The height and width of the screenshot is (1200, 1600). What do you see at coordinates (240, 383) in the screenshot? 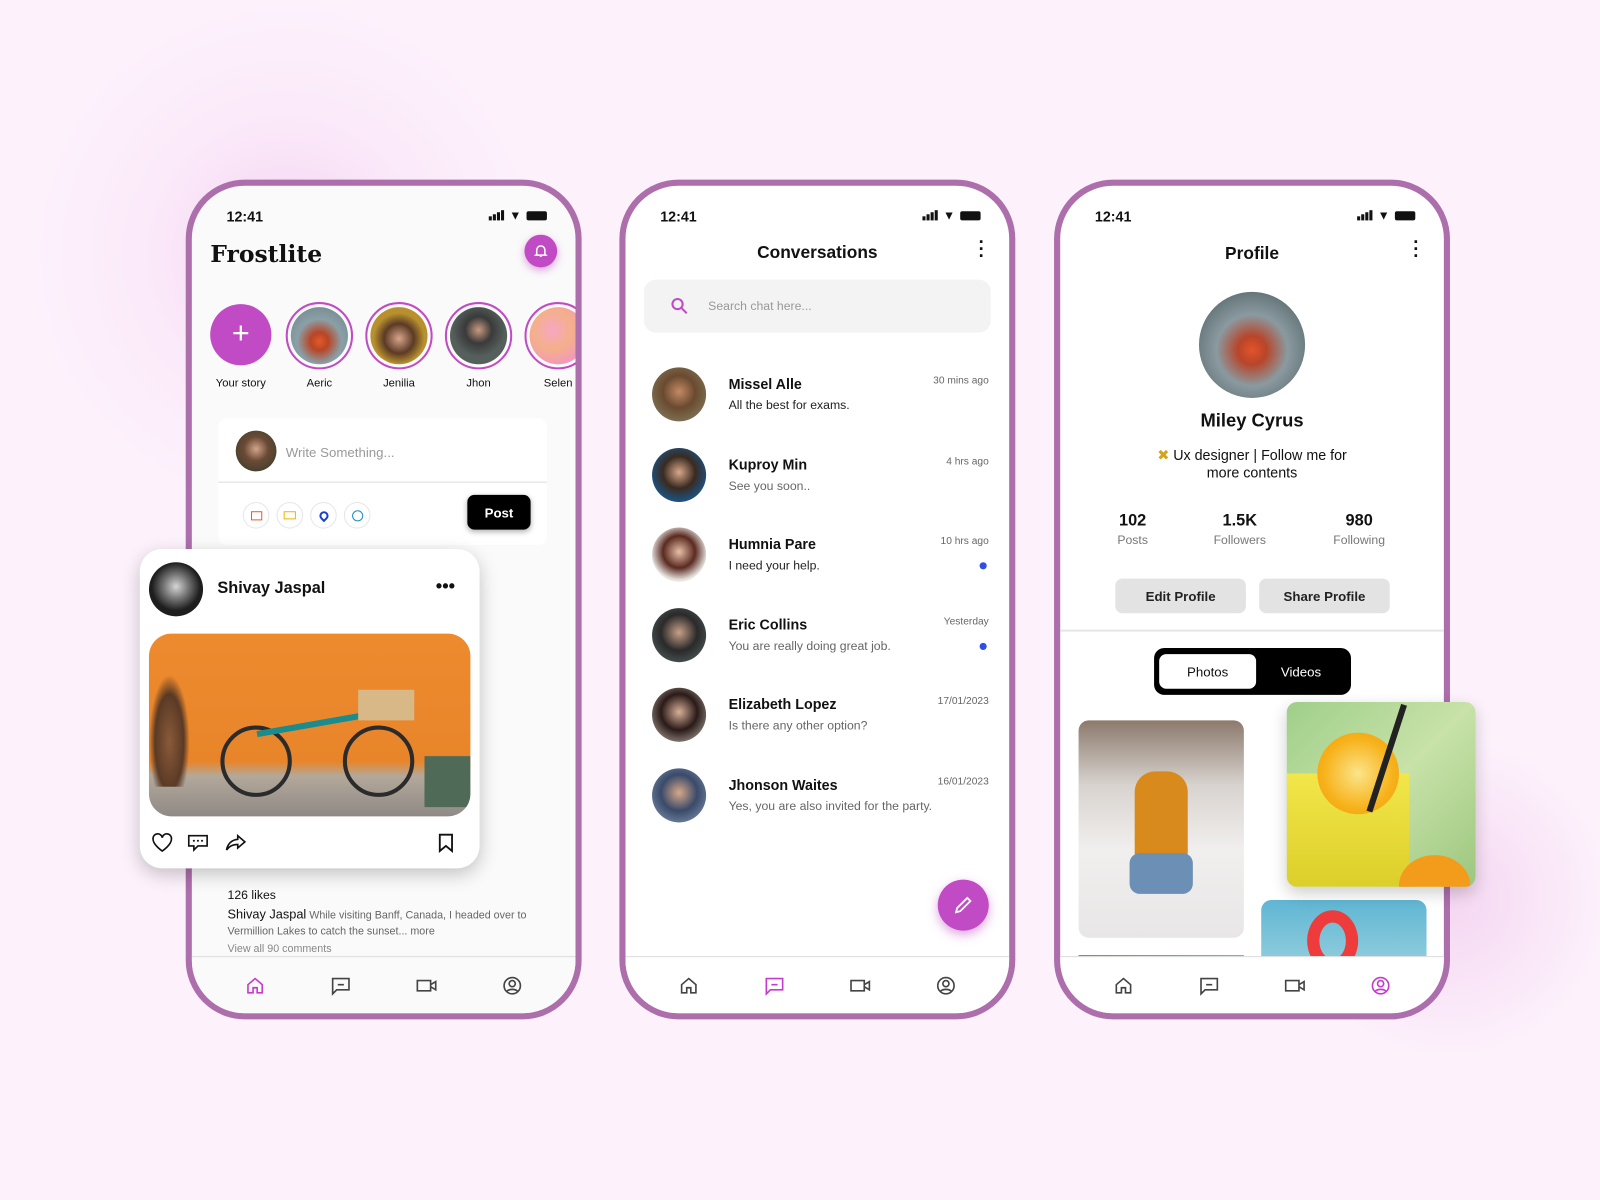
I see `story-label: Your story` at bounding box center [240, 383].